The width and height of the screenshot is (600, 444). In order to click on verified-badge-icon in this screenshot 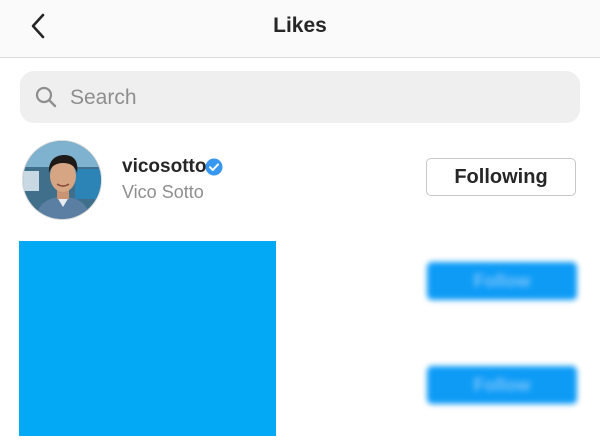, I will do `click(214, 167)`.